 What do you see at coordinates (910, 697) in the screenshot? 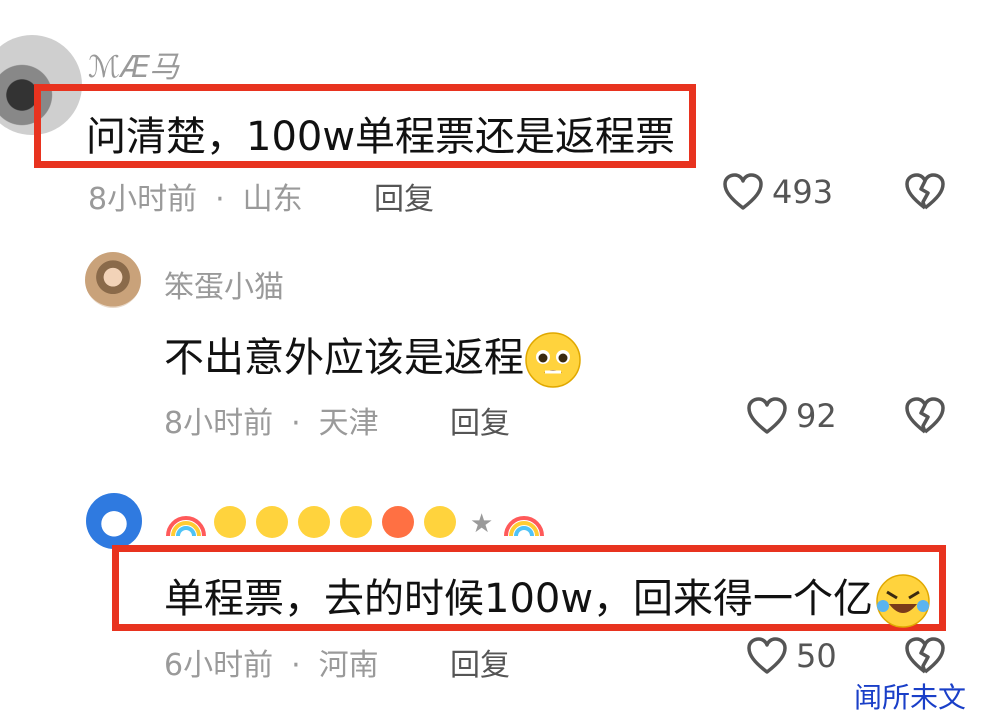
I see `watermark: 闻所未文` at bounding box center [910, 697].